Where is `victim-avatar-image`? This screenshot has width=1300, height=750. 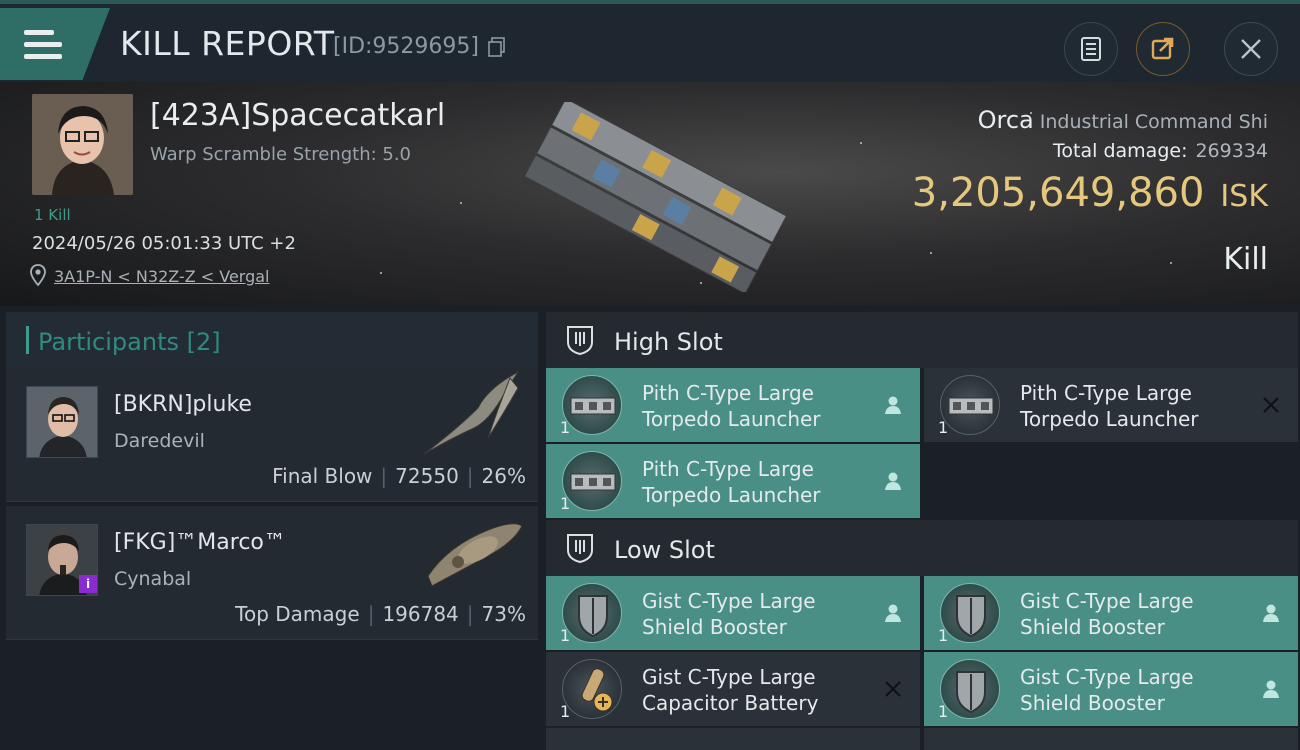 victim-avatar-image is located at coordinates (82, 144).